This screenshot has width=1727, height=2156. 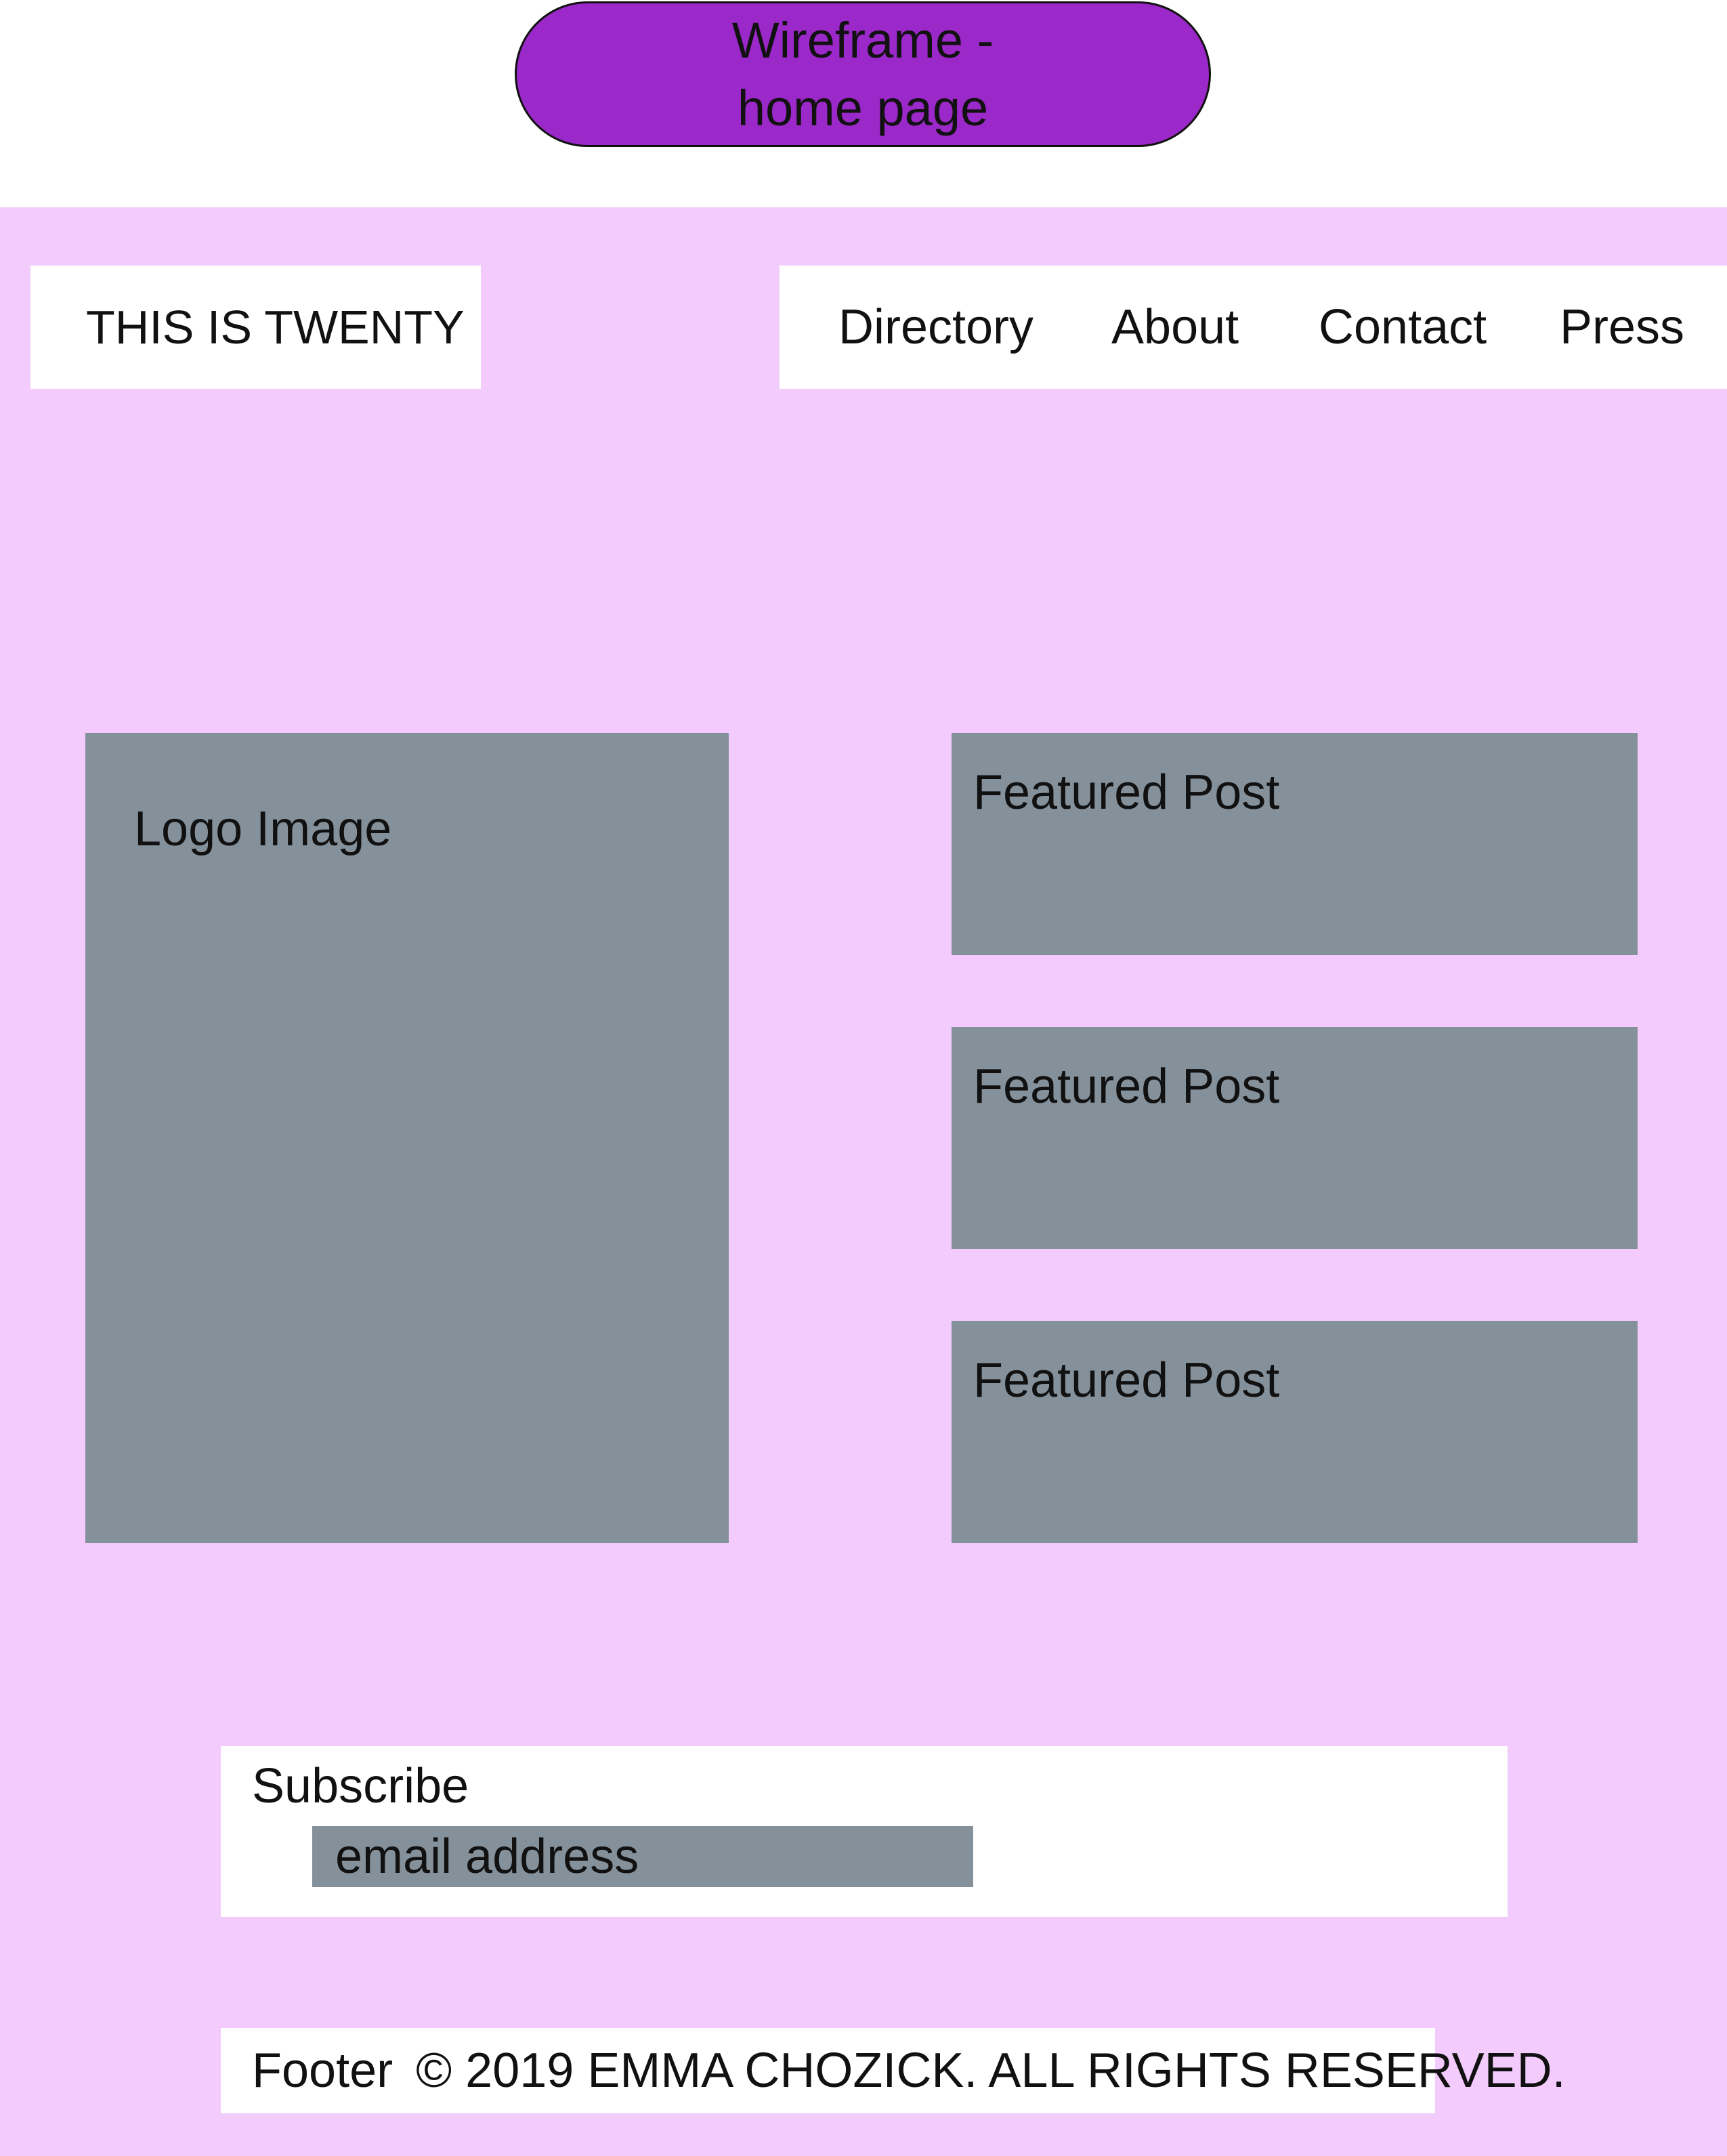 I want to click on subscribe-panel: Subscribe email address, so click(x=864, y=1831).